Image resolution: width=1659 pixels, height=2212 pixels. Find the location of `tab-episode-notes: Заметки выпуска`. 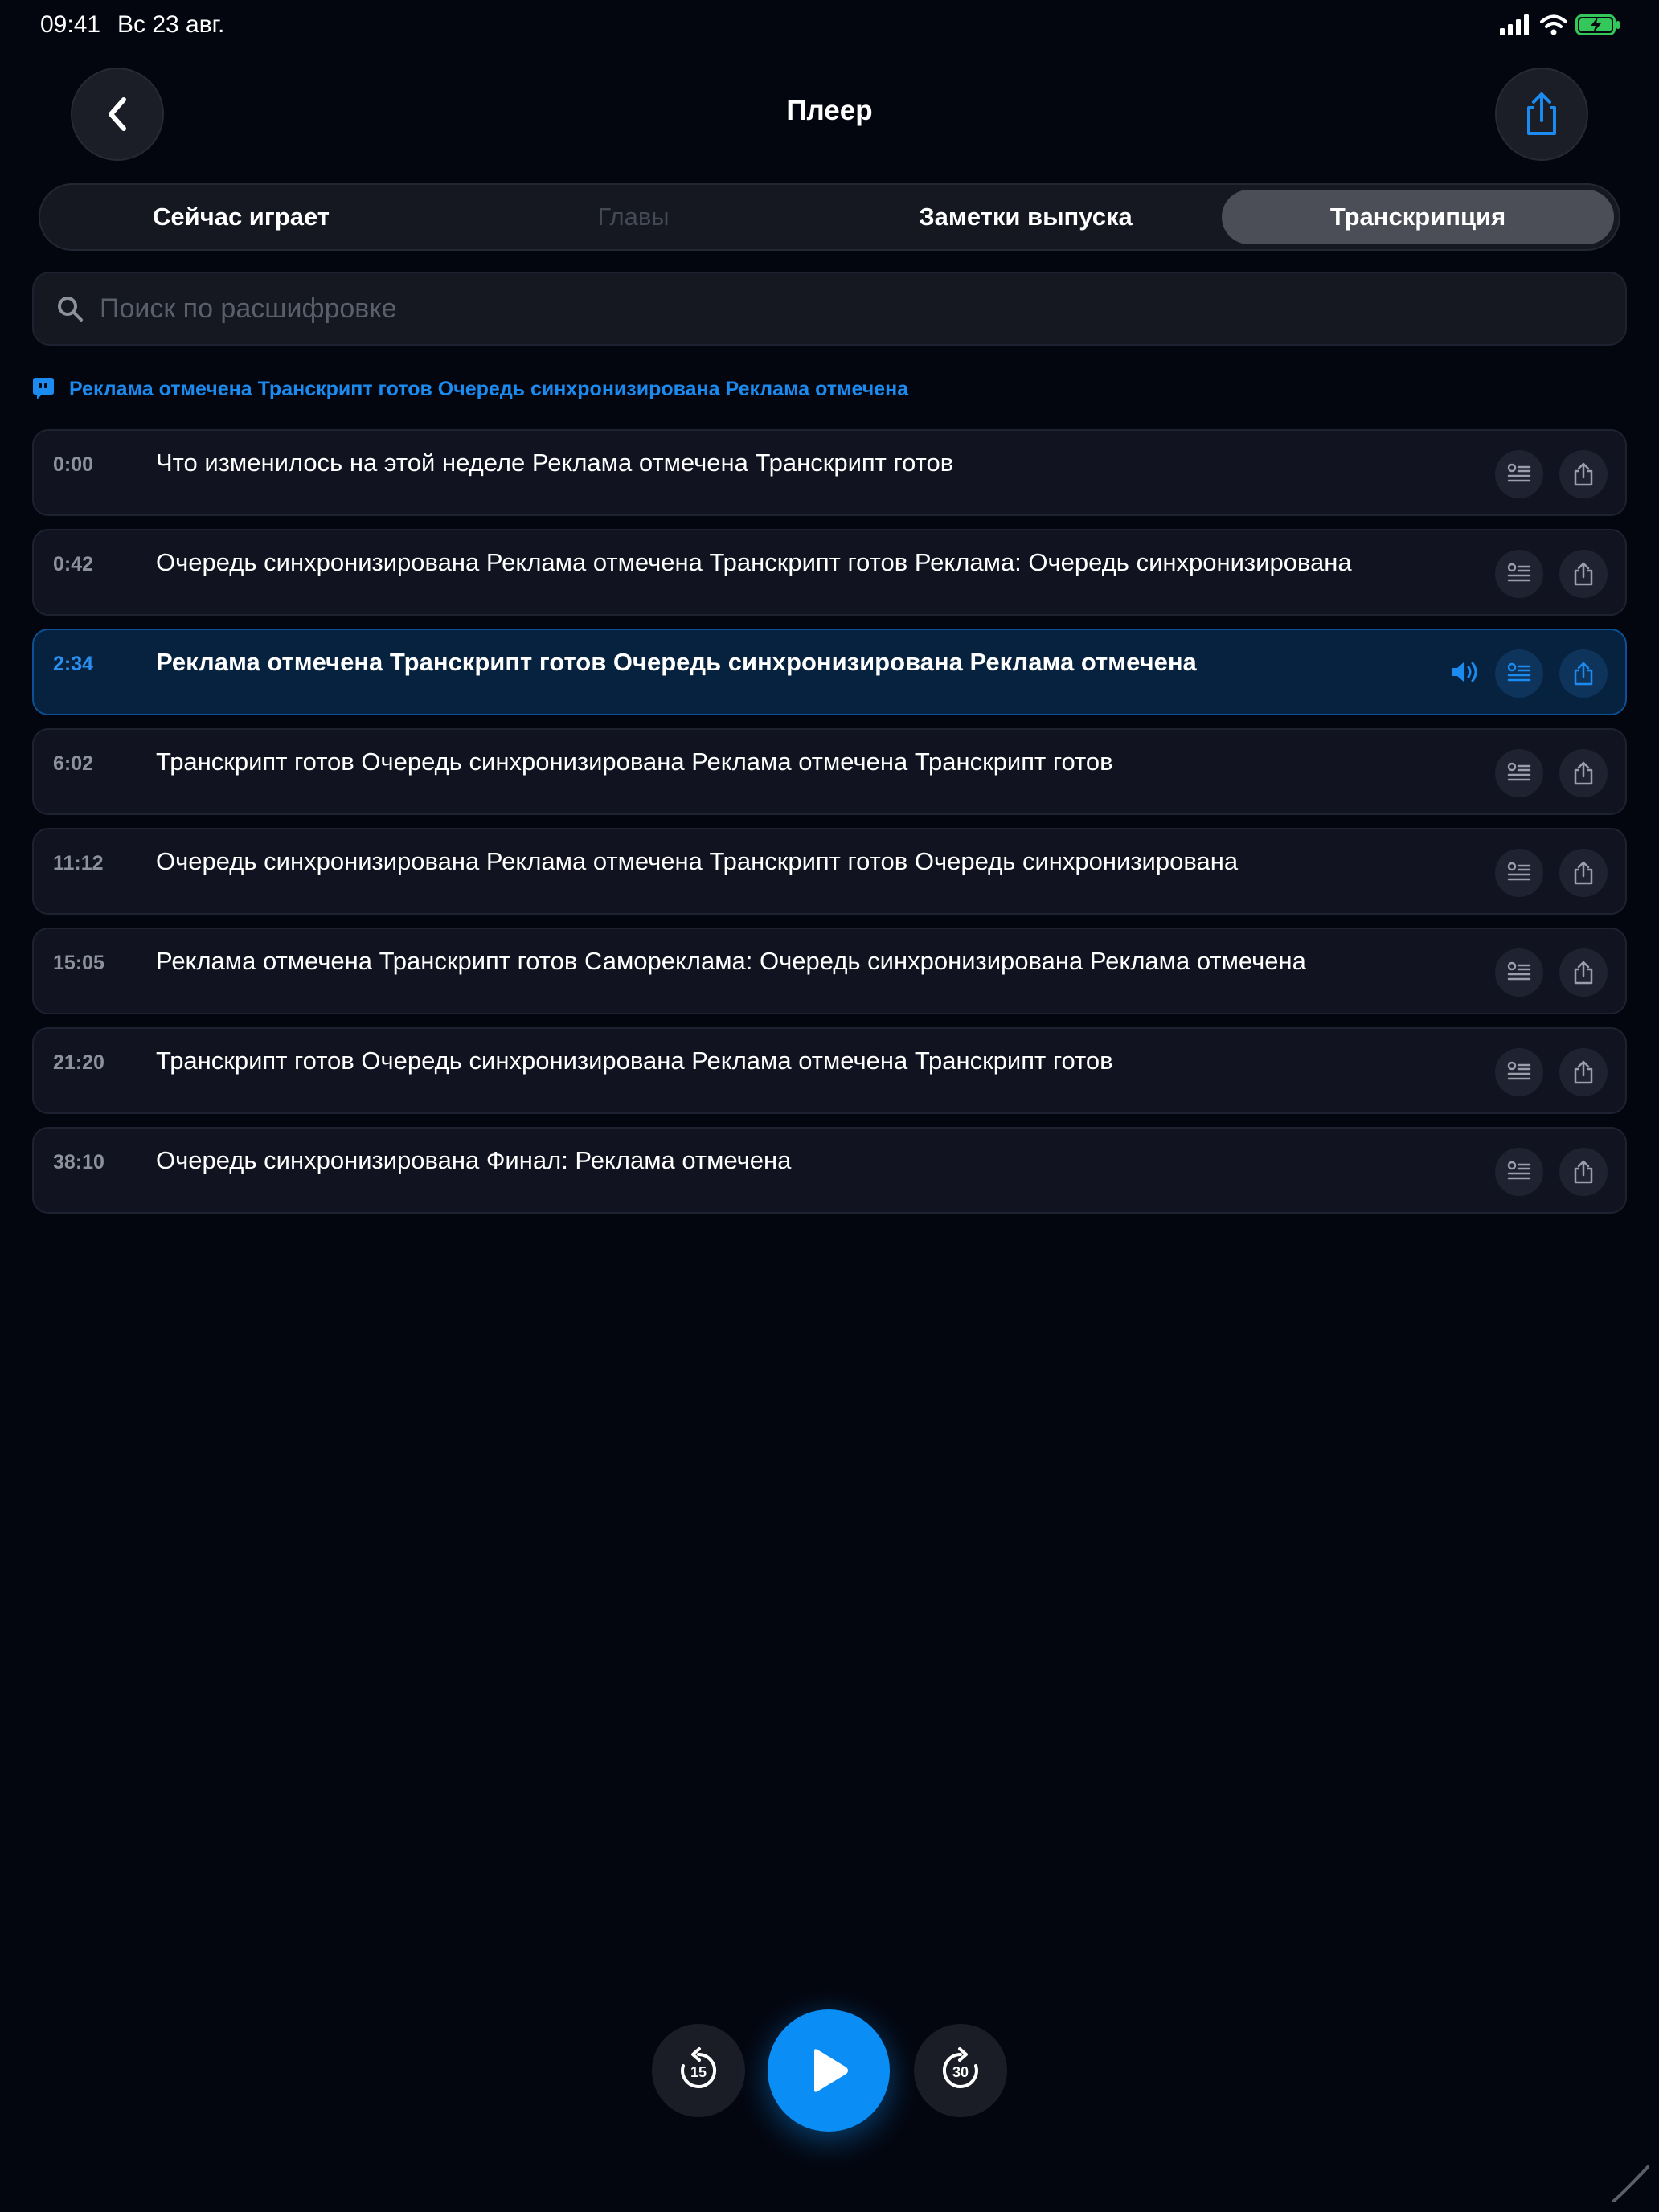

tab-episode-notes: Заметки выпуска is located at coordinates (1026, 217).